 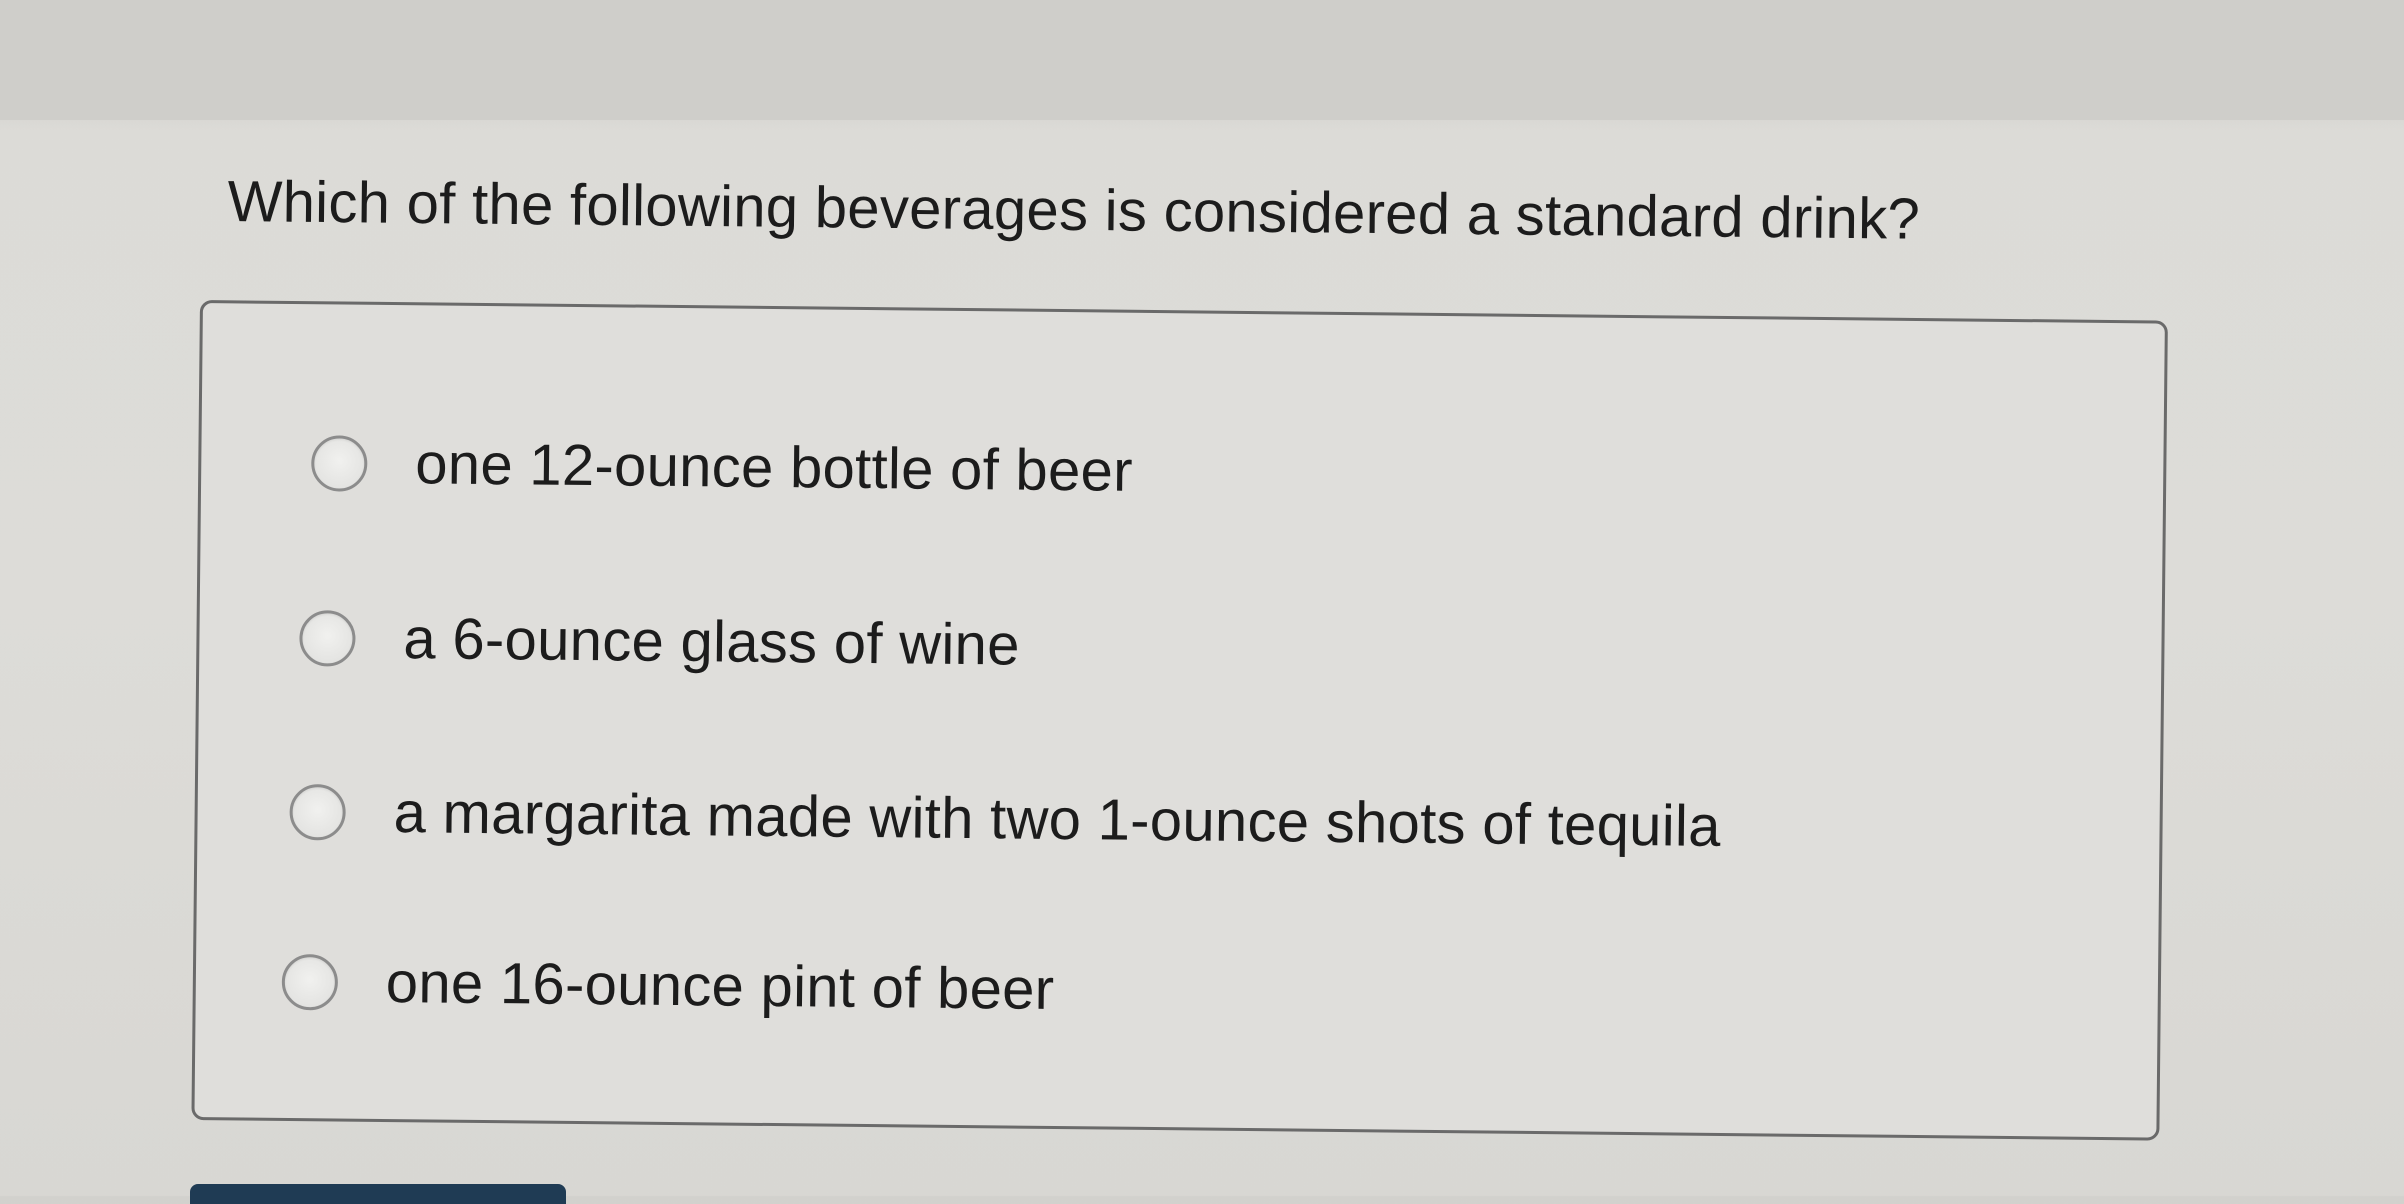 What do you see at coordinates (720, 985) in the screenshot?
I see `option-4-label: one 16-ounce pint of beer` at bounding box center [720, 985].